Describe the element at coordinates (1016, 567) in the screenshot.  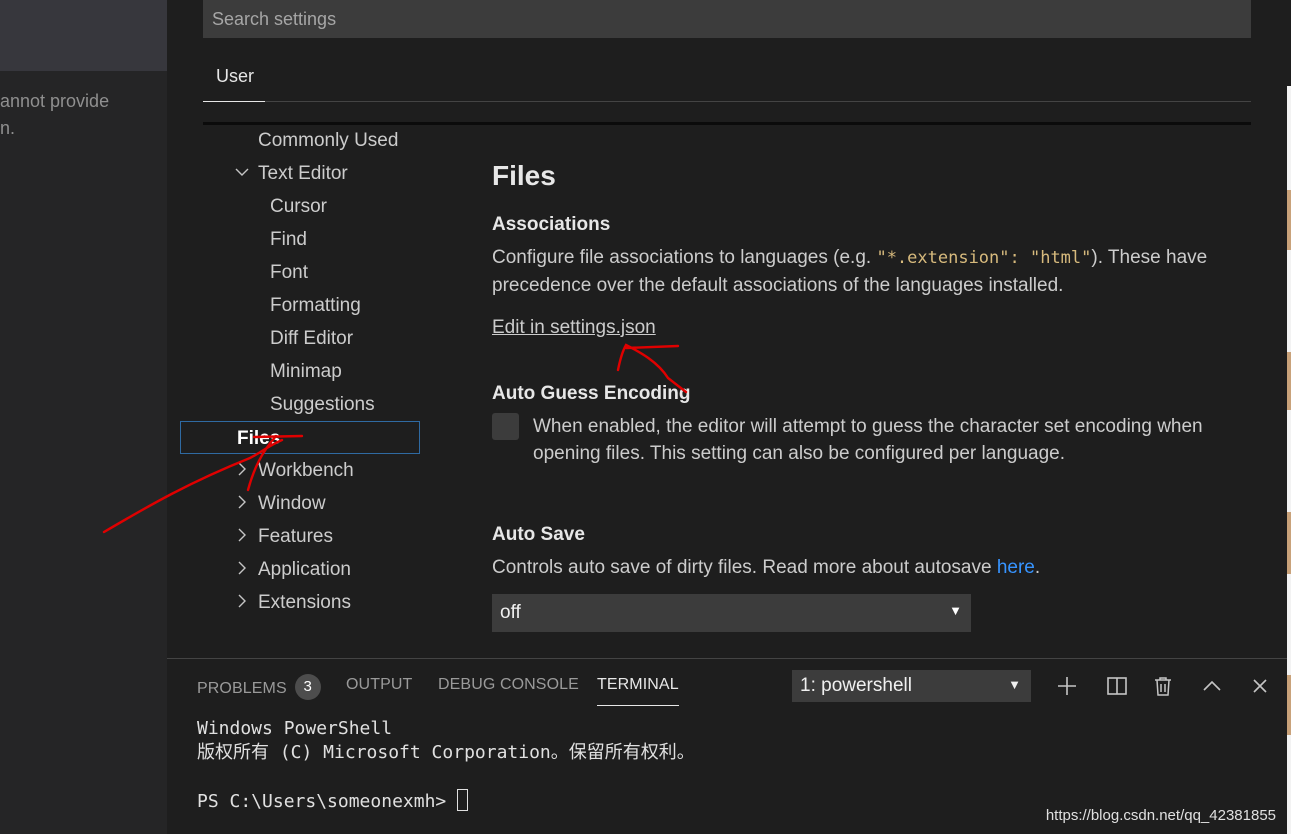
I see `autosave-here-link: here` at that location.